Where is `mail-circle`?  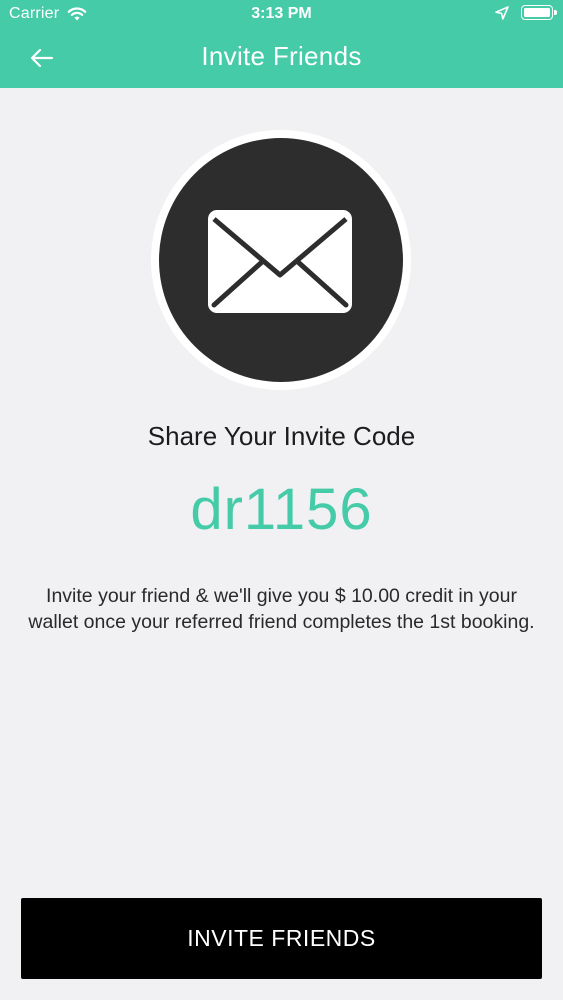 mail-circle is located at coordinates (281, 260).